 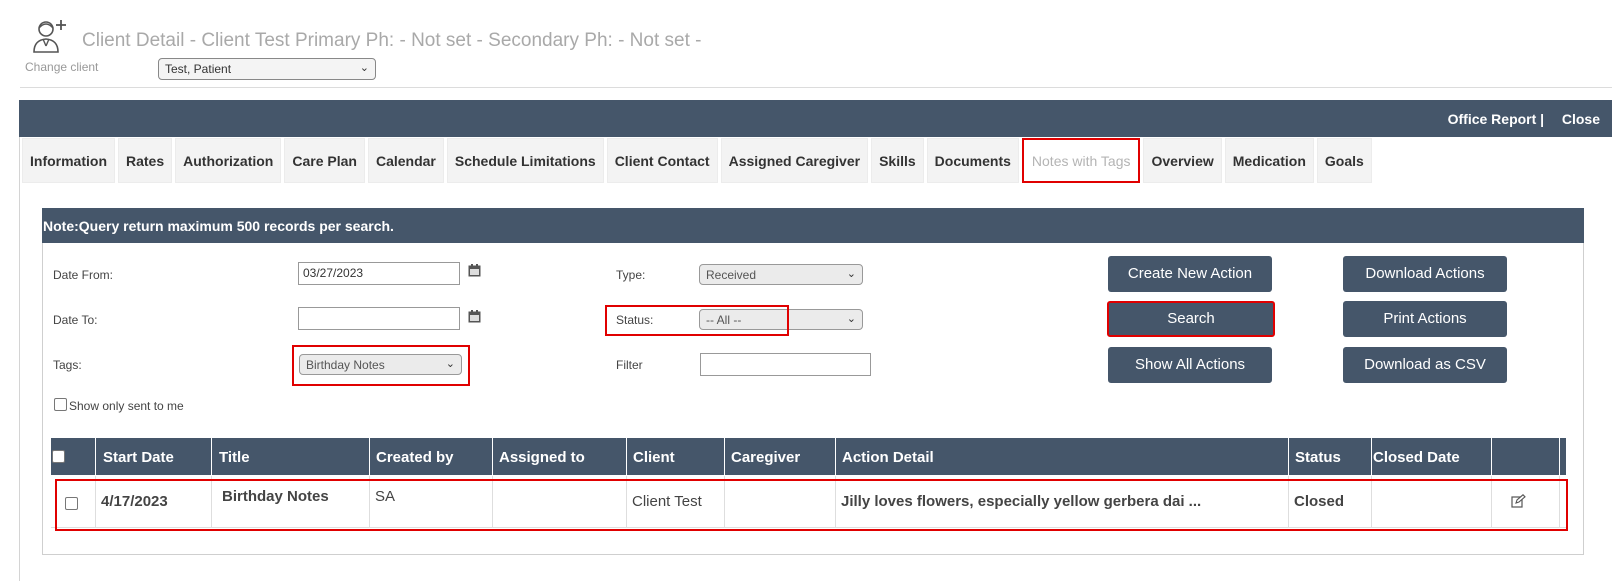 What do you see at coordinates (138, 456) in the screenshot?
I see `col-start-date: Start Date` at bounding box center [138, 456].